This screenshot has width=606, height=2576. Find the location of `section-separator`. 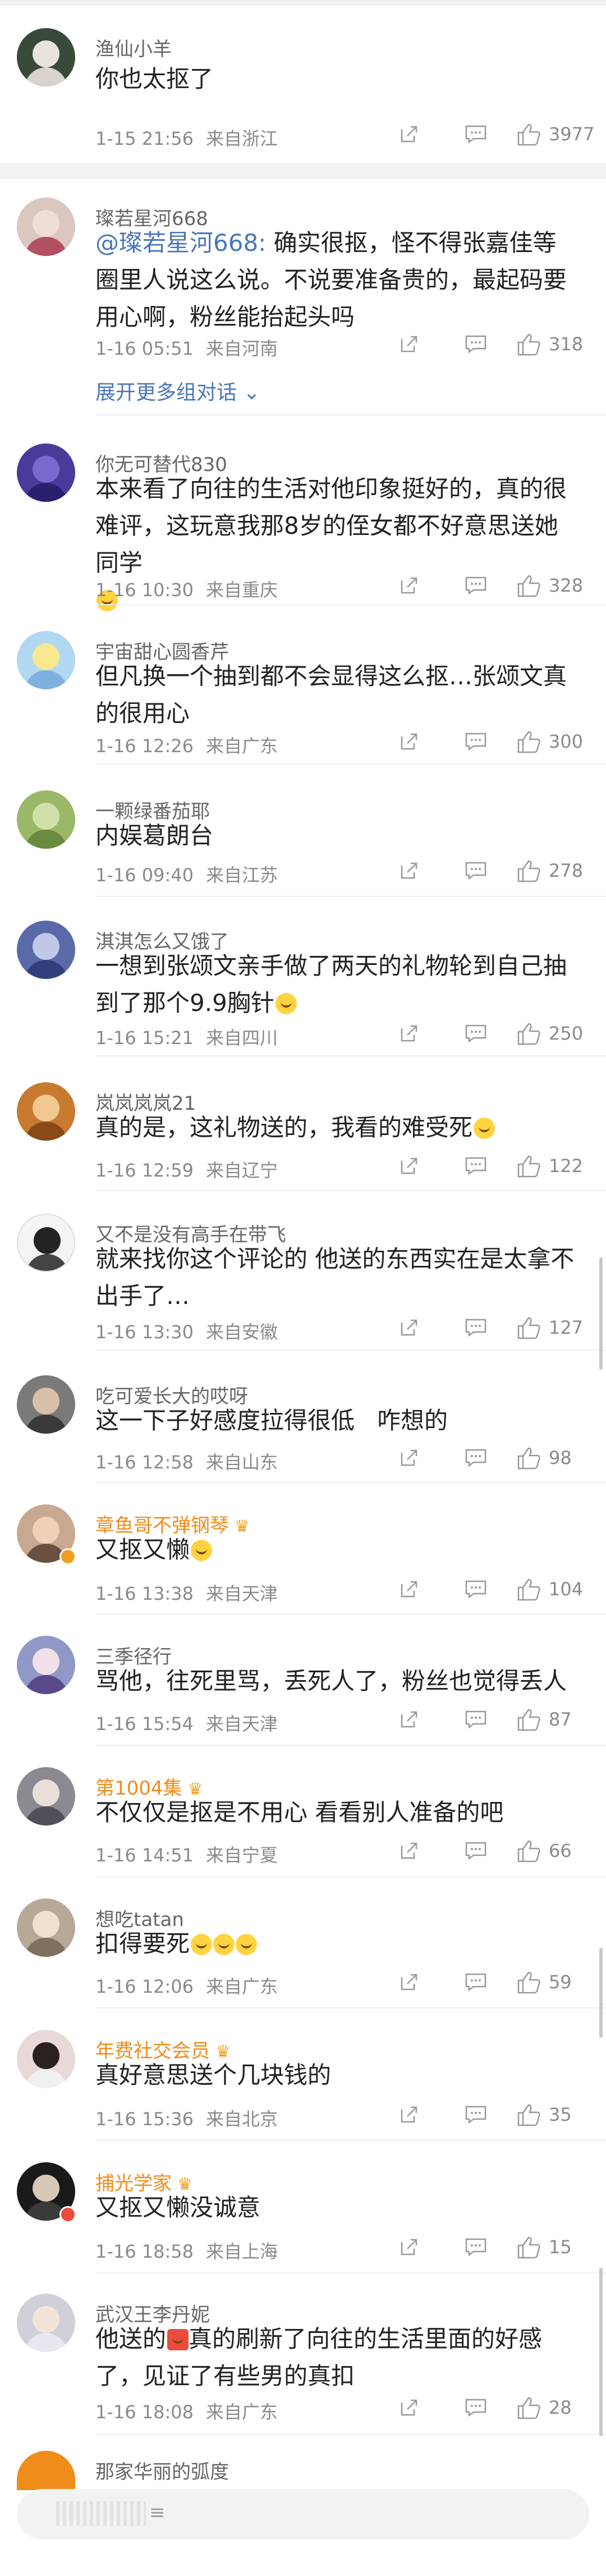

section-separator is located at coordinates (303, 171).